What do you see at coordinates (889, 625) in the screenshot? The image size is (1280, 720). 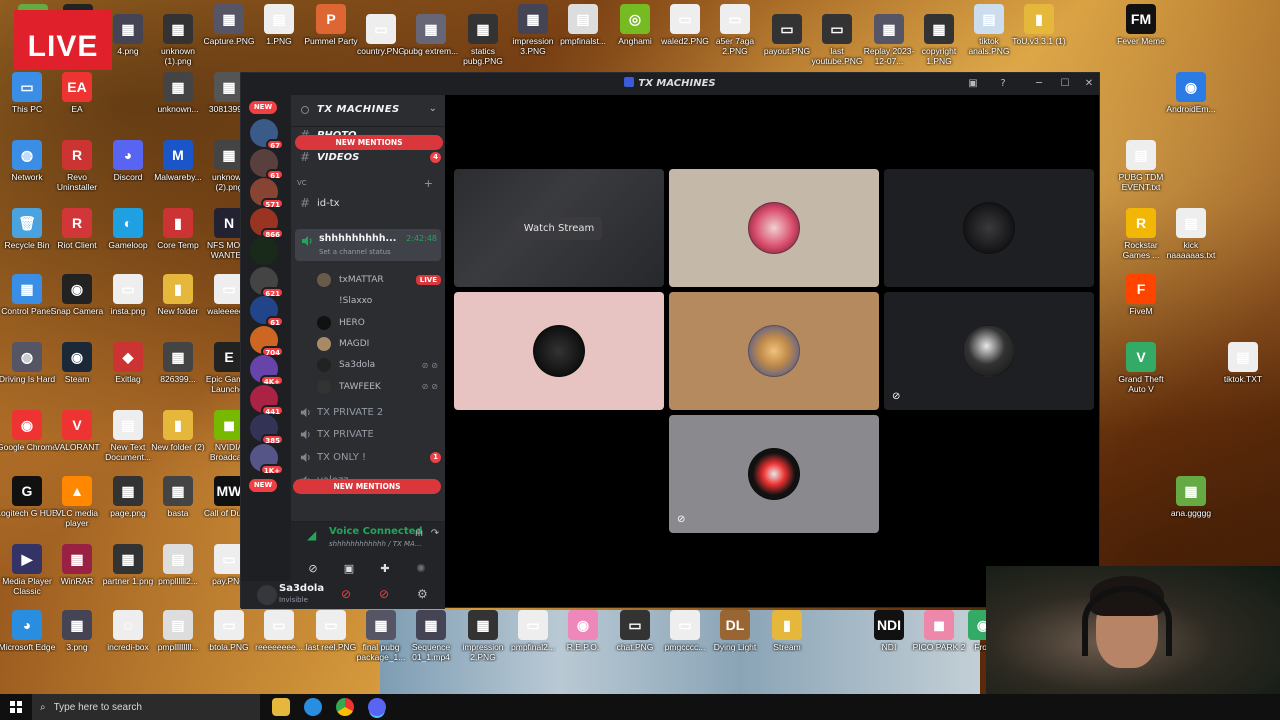 I see `app-icon: NDI` at bounding box center [889, 625].